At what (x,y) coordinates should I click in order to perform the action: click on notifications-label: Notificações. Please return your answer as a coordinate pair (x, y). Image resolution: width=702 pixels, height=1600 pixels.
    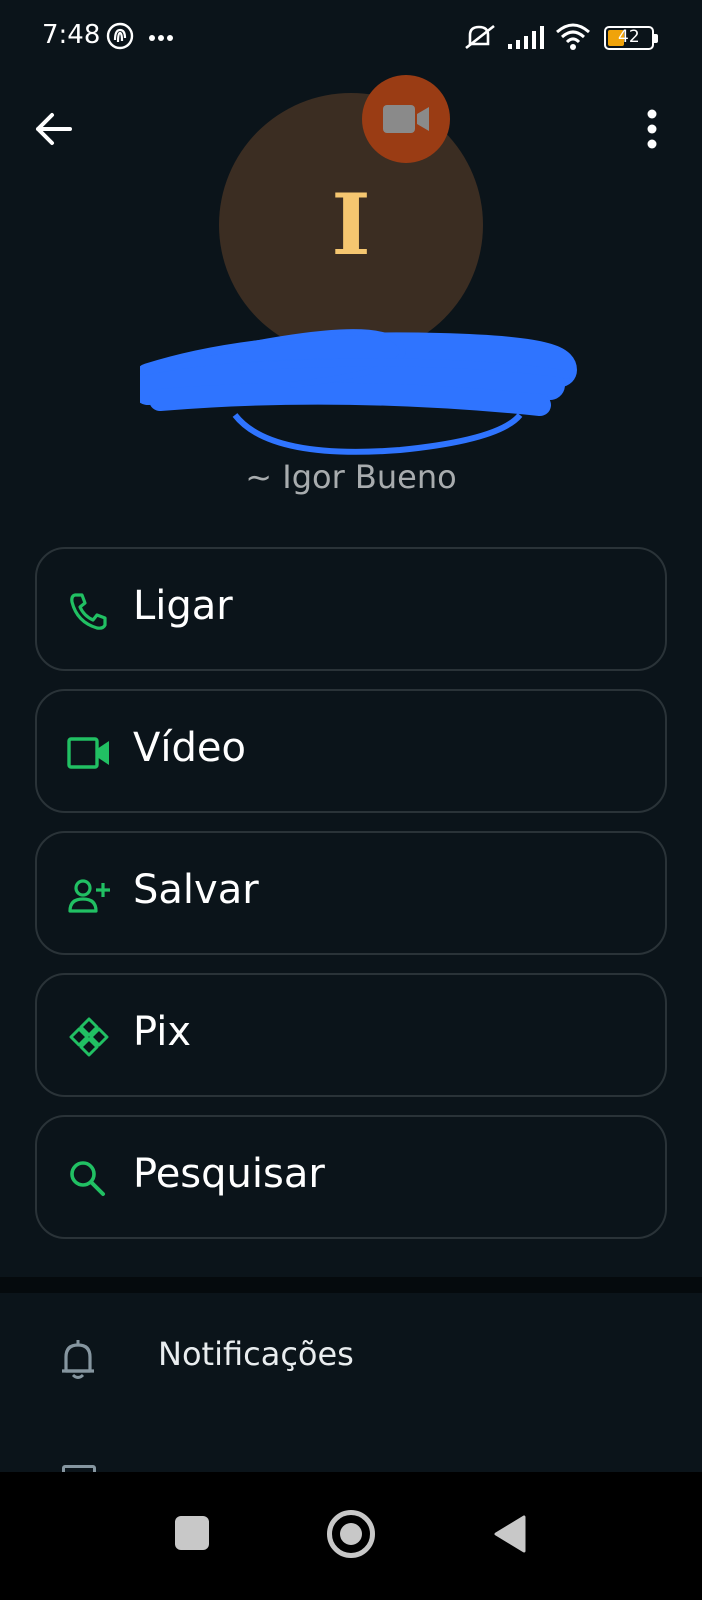
    Looking at the image, I should click on (256, 1354).